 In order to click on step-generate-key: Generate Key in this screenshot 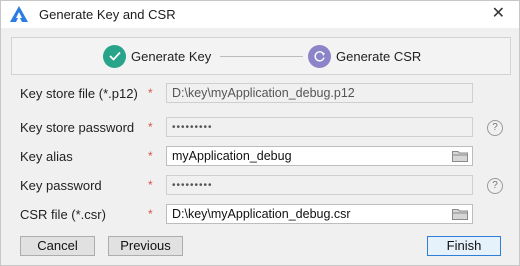, I will do `click(157, 56)`.